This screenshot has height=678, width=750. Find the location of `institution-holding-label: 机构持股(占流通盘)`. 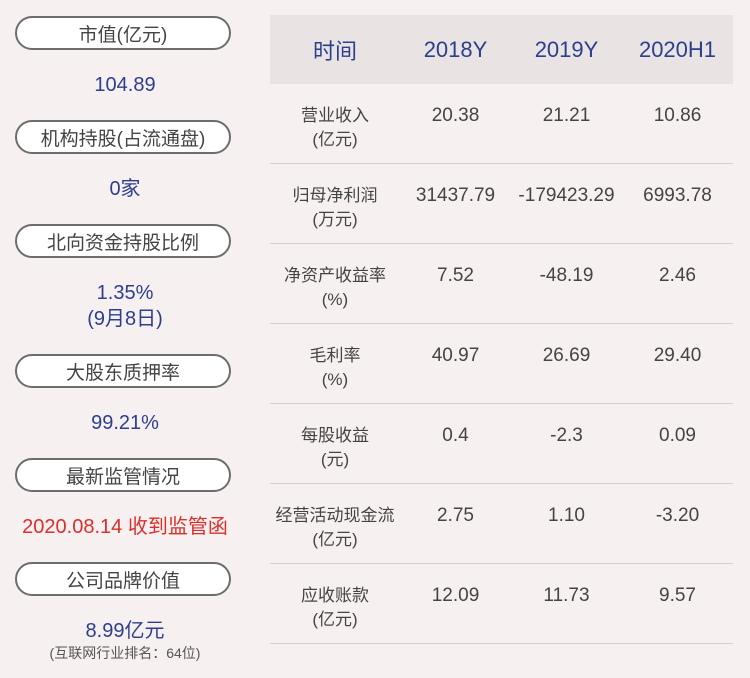

institution-holding-label: 机构持股(占流通盘) is located at coordinates (123, 137).